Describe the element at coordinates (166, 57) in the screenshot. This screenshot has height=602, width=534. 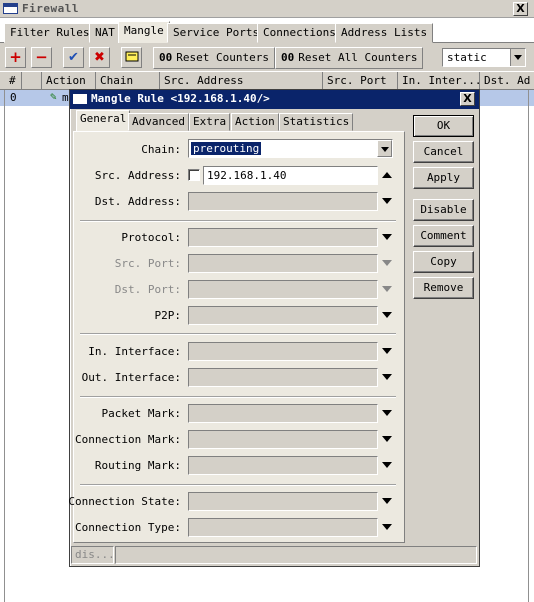
I see `counter-icon: 00` at that location.